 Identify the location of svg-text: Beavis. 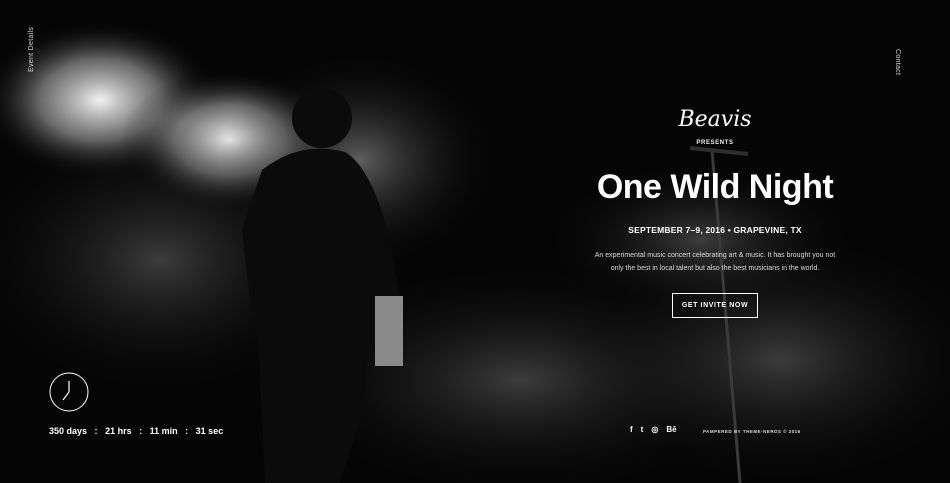
(714, 119).